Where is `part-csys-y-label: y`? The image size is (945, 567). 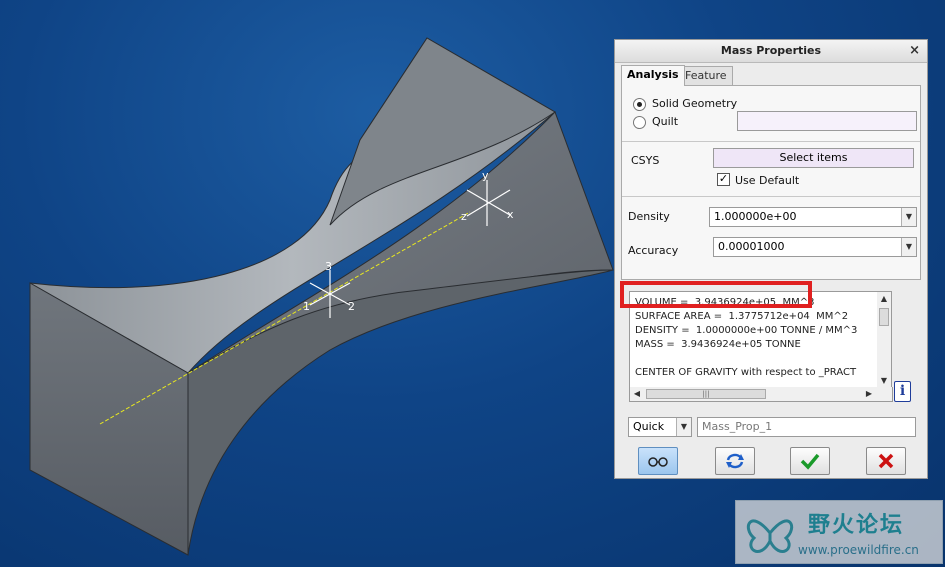 part-csys-y-label: y is located at coordinates (485, 175).